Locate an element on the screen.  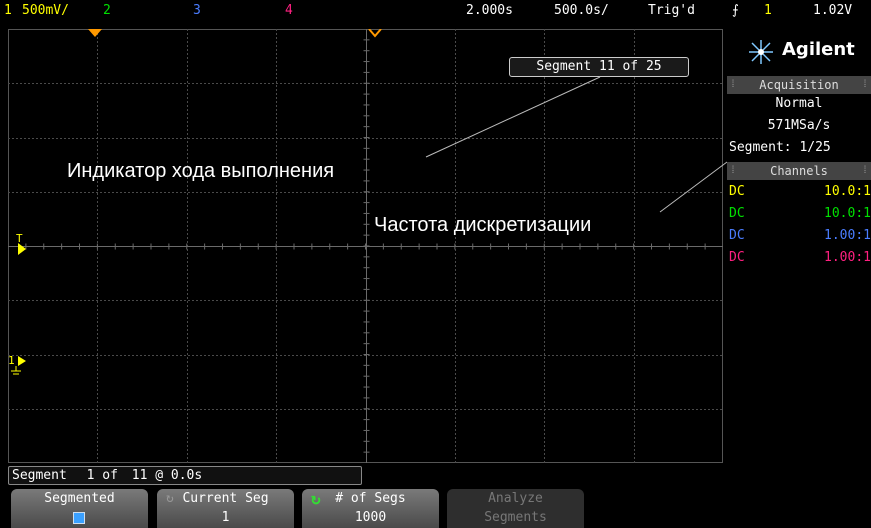
acquisition-mode: Normal is located at coordinates (799, 103).